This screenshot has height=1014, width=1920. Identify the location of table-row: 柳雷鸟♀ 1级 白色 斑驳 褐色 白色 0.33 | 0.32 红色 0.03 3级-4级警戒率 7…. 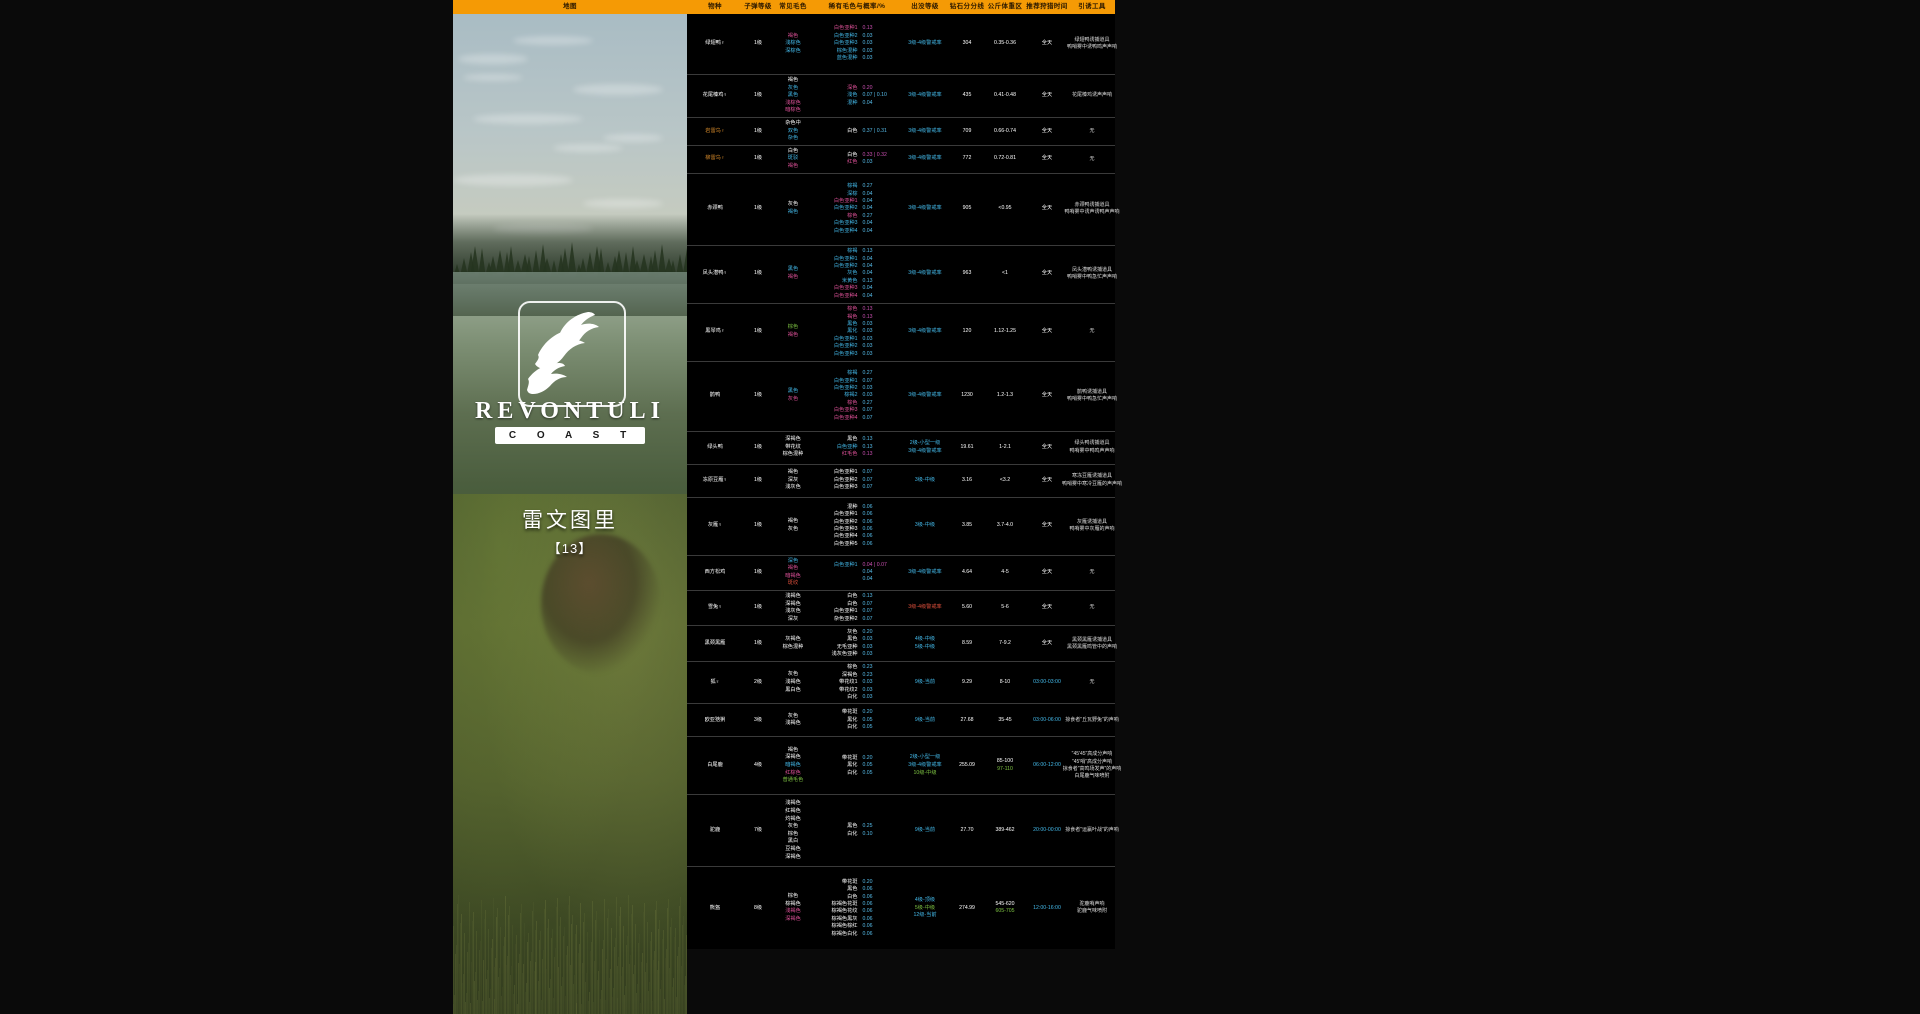
(901, 159).